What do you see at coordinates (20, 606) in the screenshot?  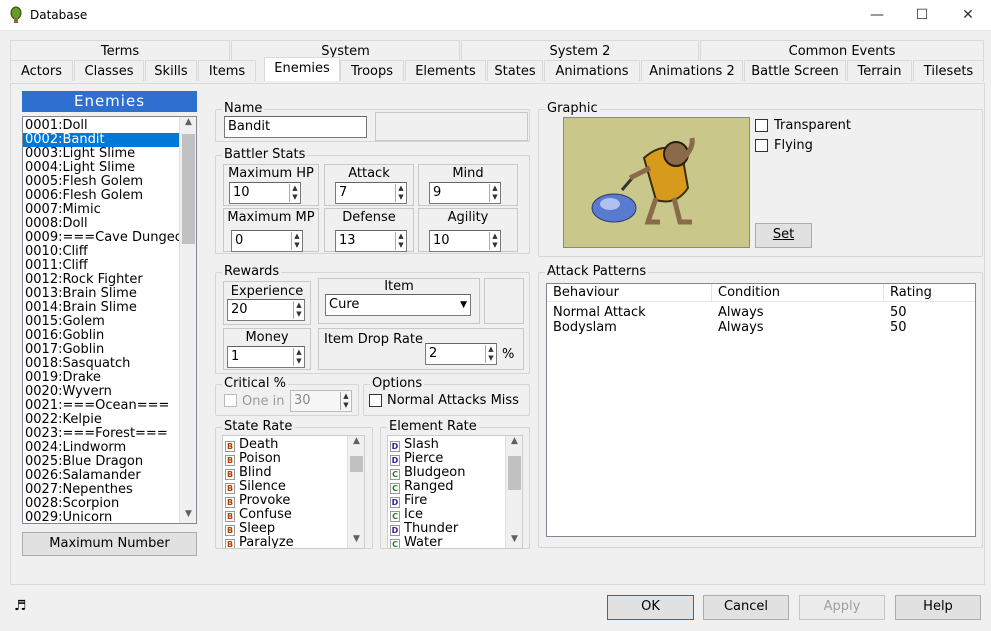 I see `music-note-icon: ♬` at bounding box center [20, 606].